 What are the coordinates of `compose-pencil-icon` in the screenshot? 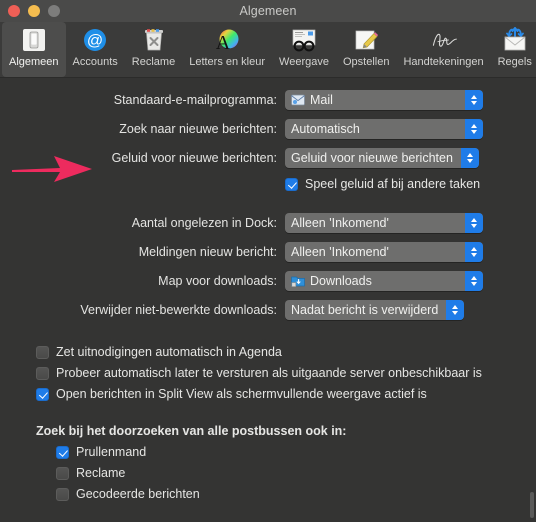 It's located at (366, 40).